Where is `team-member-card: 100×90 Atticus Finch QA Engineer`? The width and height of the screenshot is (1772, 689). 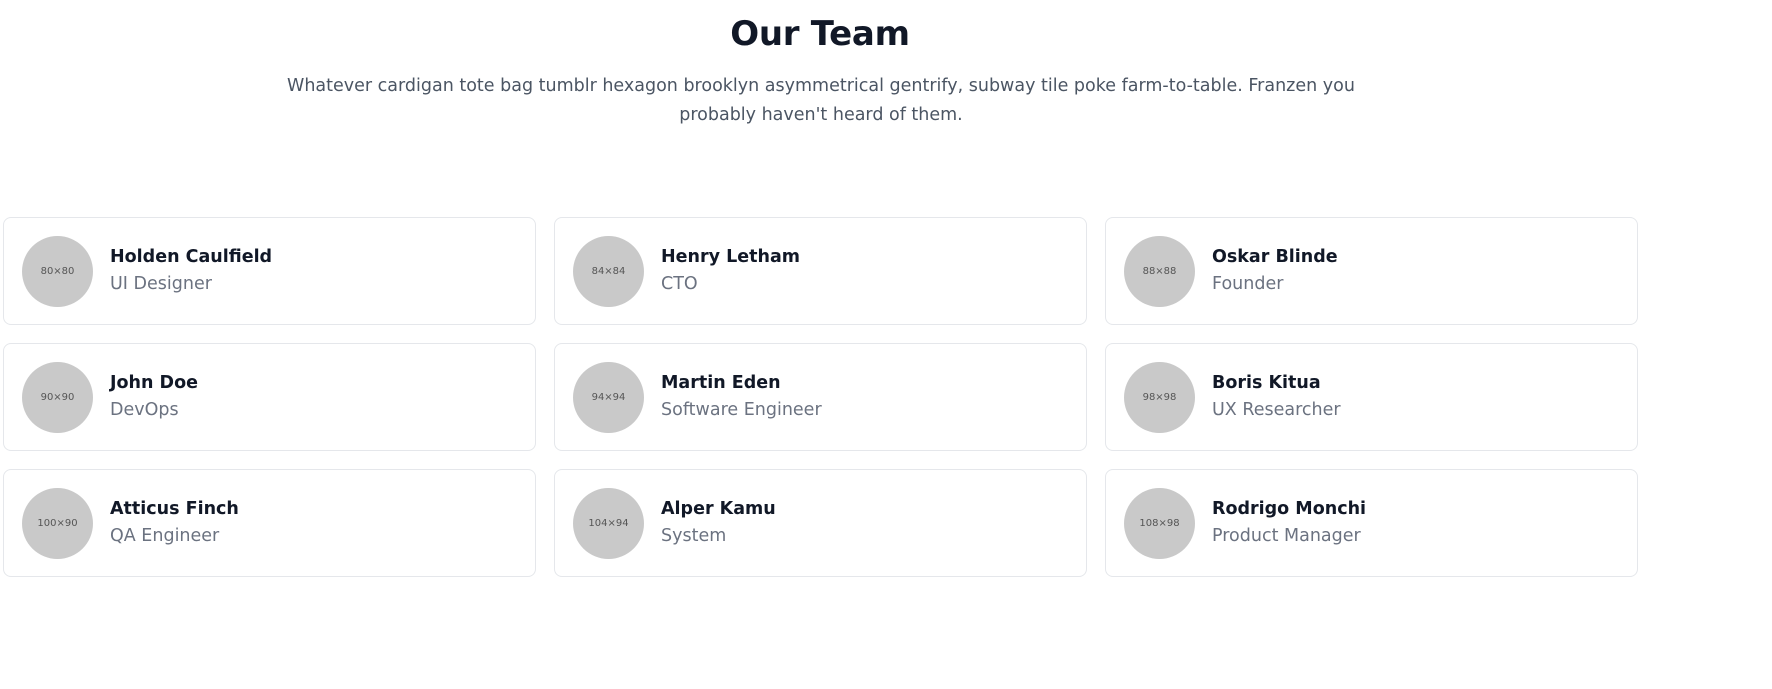 team-member-card: 100×90 Atticus Finch QA Engineer is located at coordinates (269, 523).